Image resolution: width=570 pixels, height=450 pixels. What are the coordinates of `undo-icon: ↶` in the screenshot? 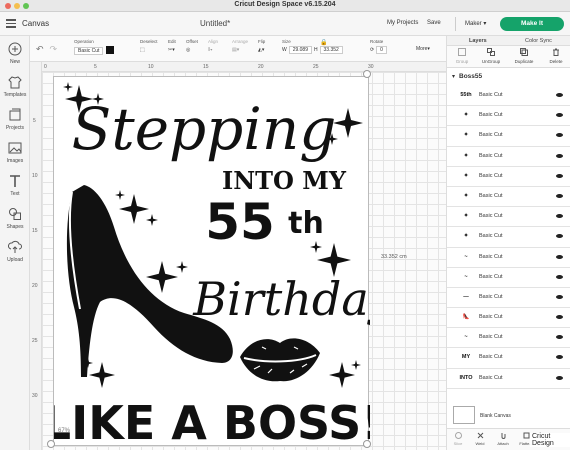 It's located at (40, 49).